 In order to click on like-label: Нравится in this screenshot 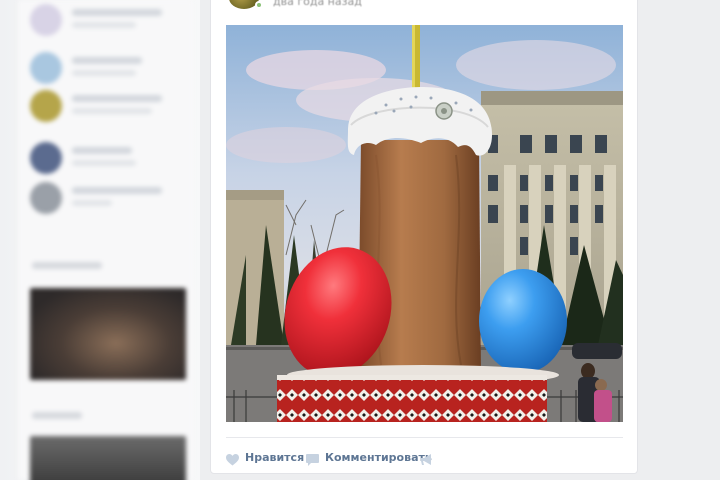, I will do `click(275, 457)`.